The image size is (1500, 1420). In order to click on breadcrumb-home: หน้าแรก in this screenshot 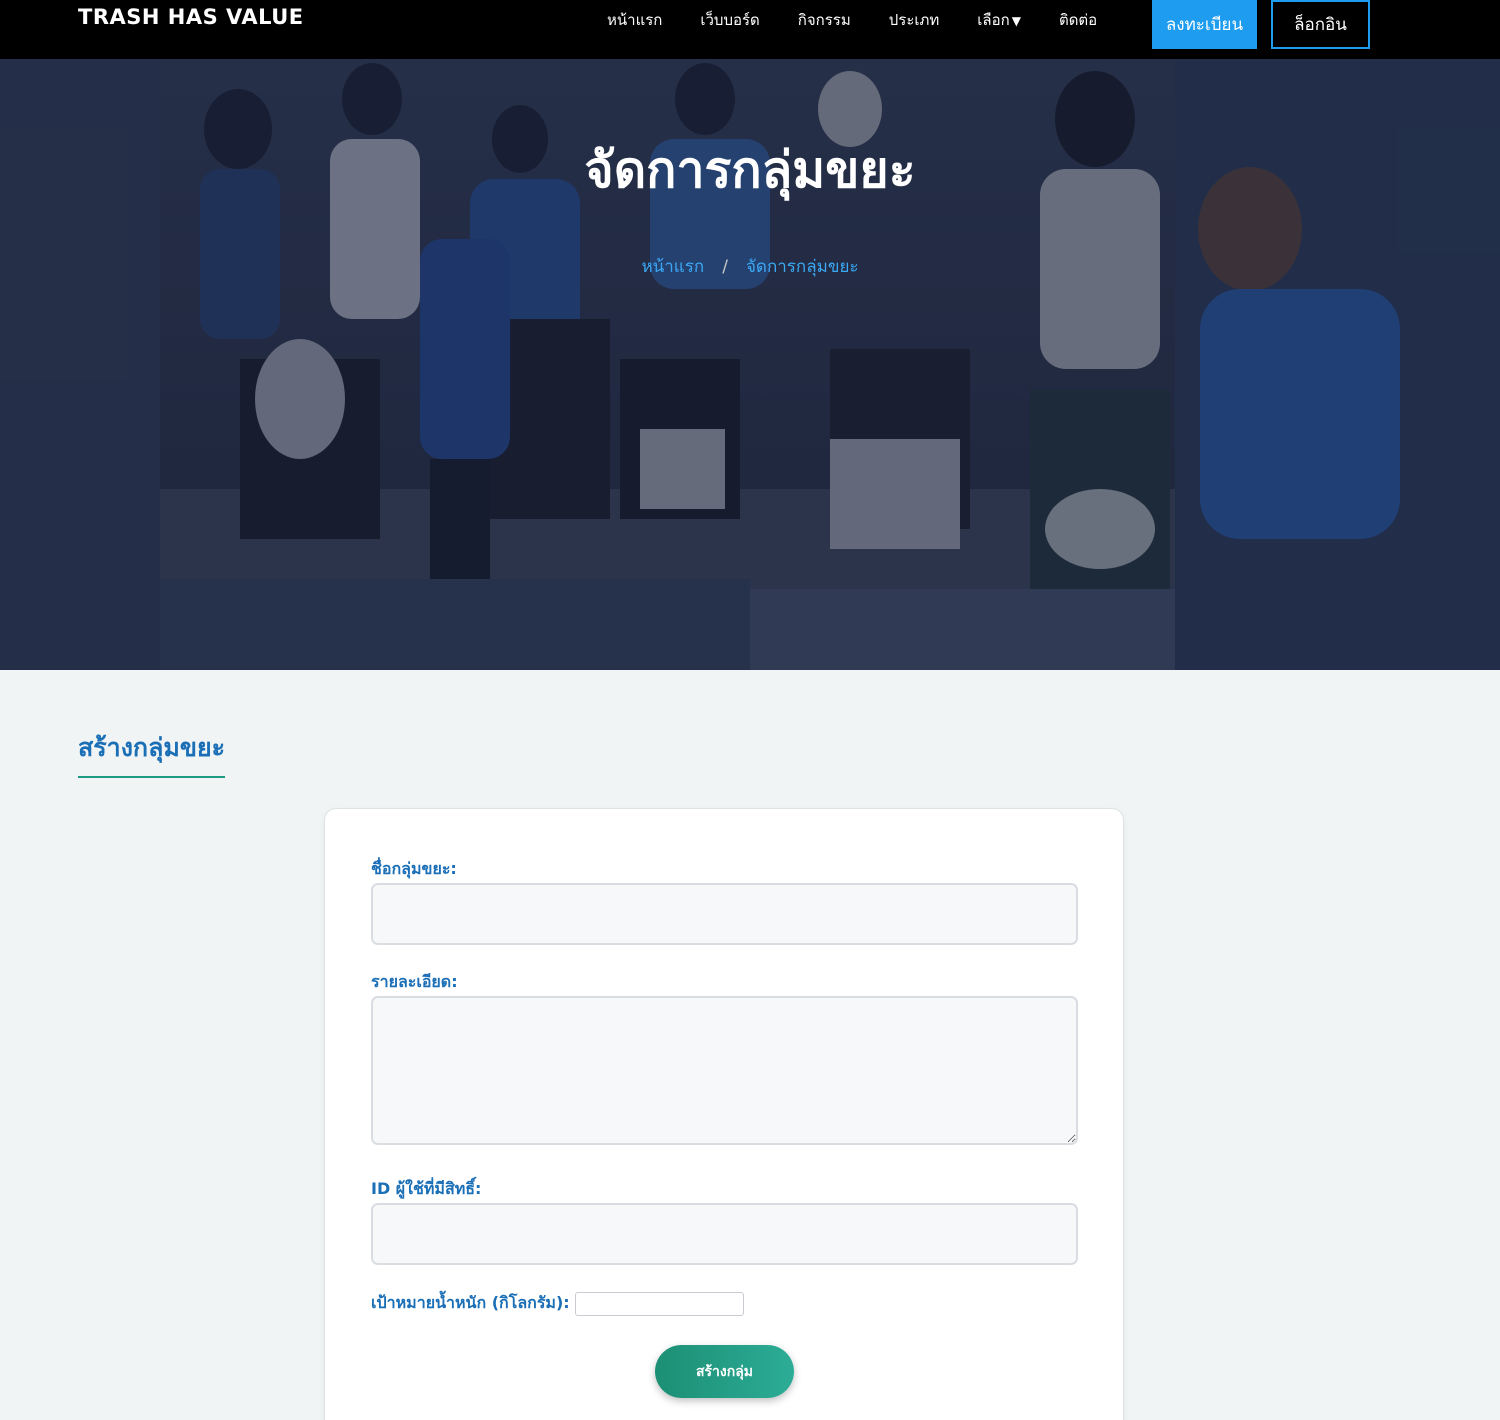, I will do `click(672, 266)`.